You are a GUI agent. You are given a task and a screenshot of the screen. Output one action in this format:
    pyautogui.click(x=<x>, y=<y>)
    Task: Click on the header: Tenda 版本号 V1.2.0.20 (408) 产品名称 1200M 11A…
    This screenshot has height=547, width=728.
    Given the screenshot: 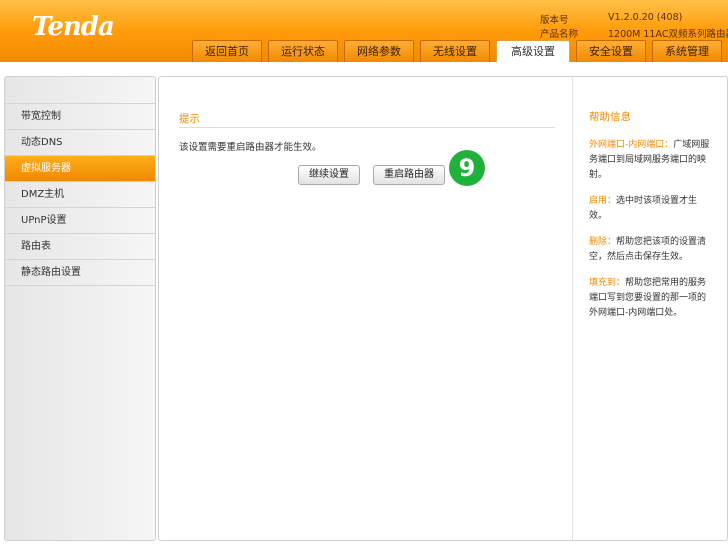 What is the action you would take?
    pyautogui.click(x=364, y=31)
    